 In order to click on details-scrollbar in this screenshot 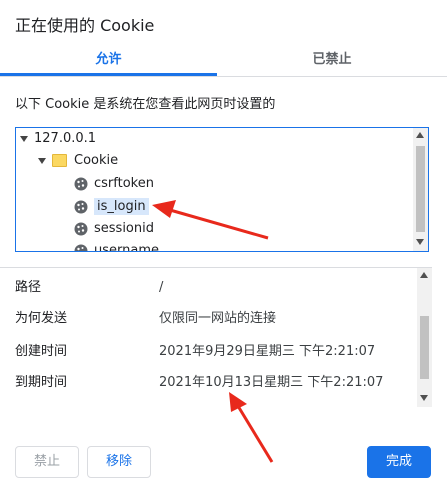, I will do `click(424, 337)`.